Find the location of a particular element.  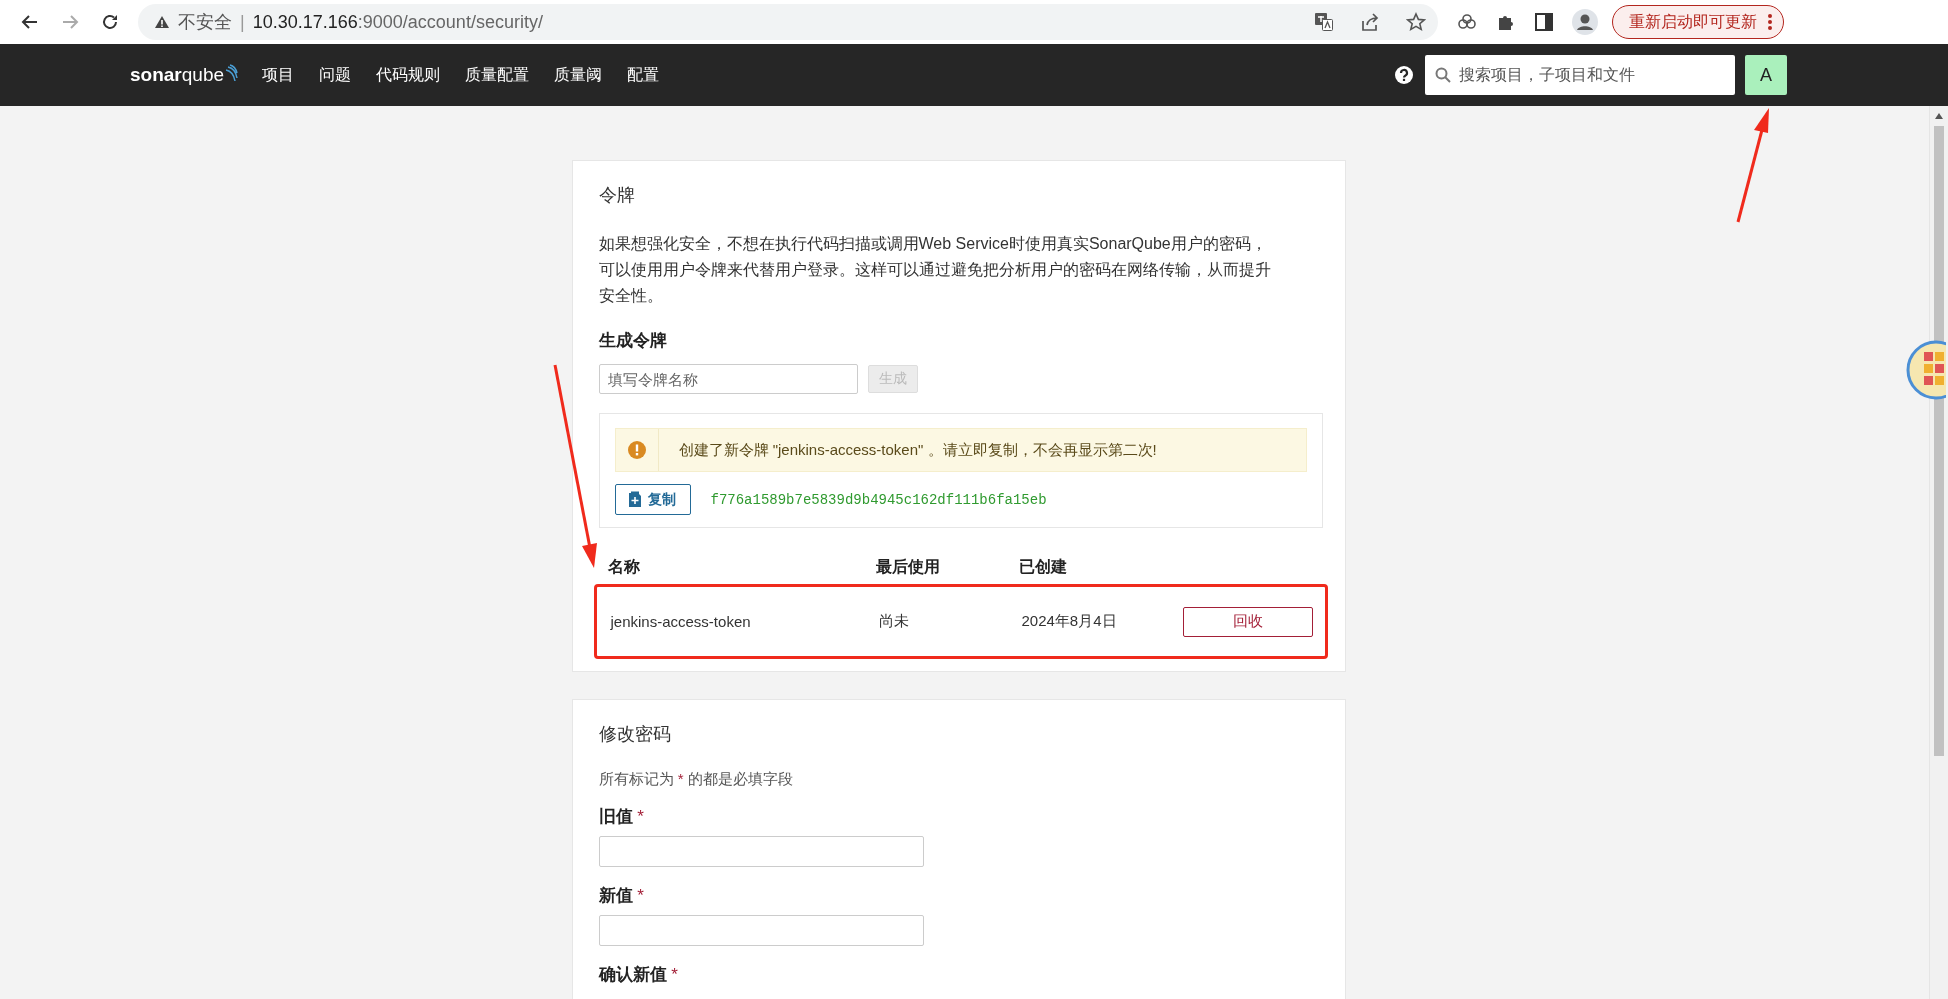

column-header: 已创建 is located at coordinates (1042, 566).